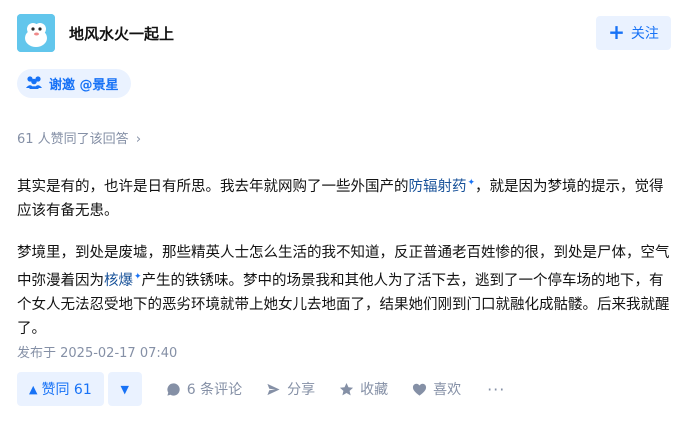 This screenshot has width=688, height=424. I want to click on publish-date: 发布于 2025-02-17 07:40, so click(97, 353).